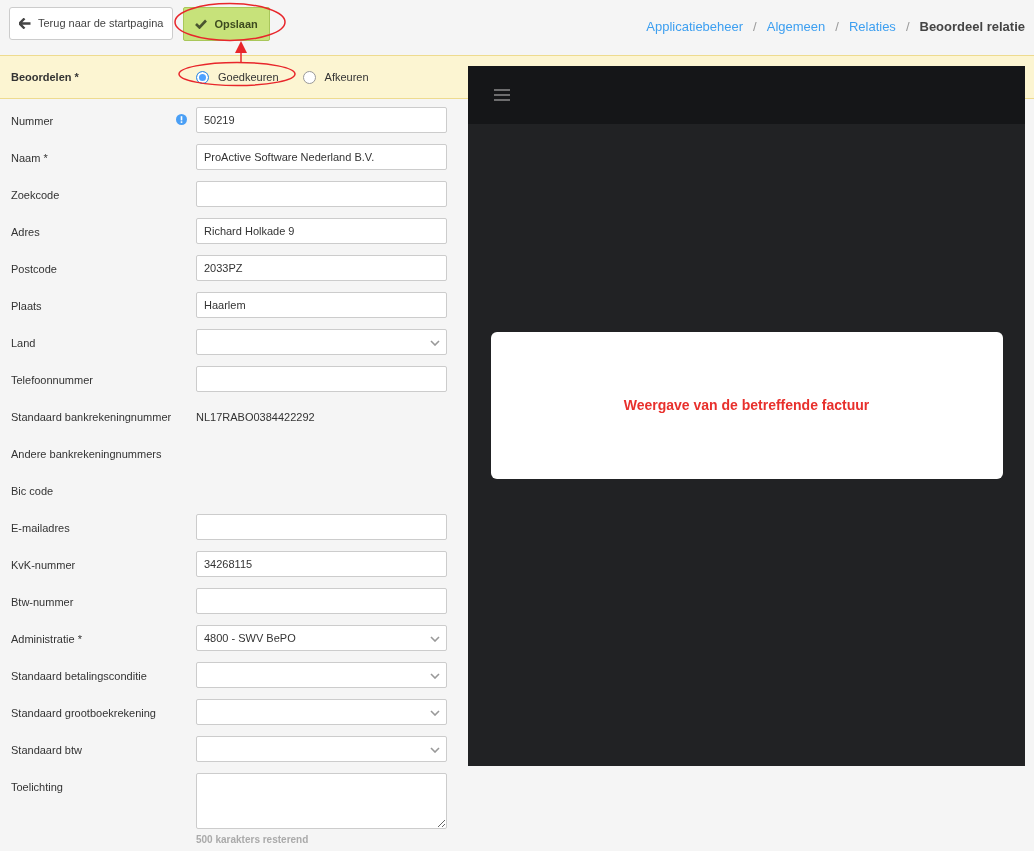 The width and height of the screenshot is (1034, 851). What do you see at coordinates (746, 405) in the screenshot?
I see `invoice-placeholder-text: Weergave van de betreffende factuur` at bounding box center [746, 405].